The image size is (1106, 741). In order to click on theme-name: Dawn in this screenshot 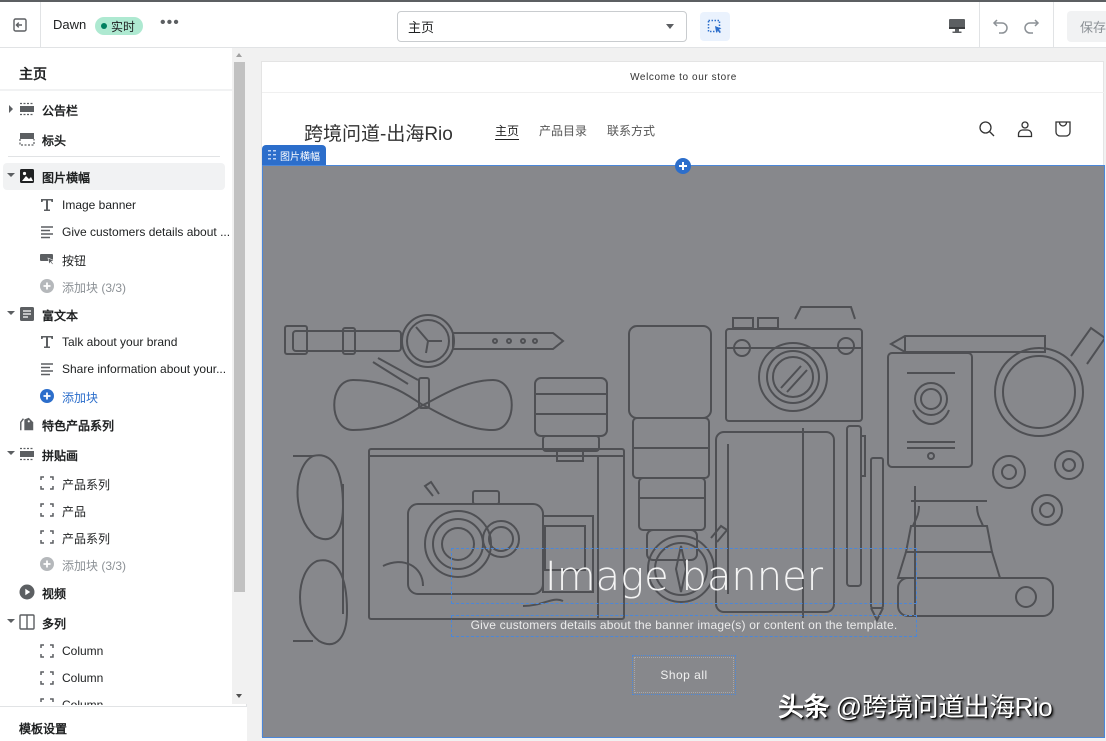, I will do `click(70, 24)`.